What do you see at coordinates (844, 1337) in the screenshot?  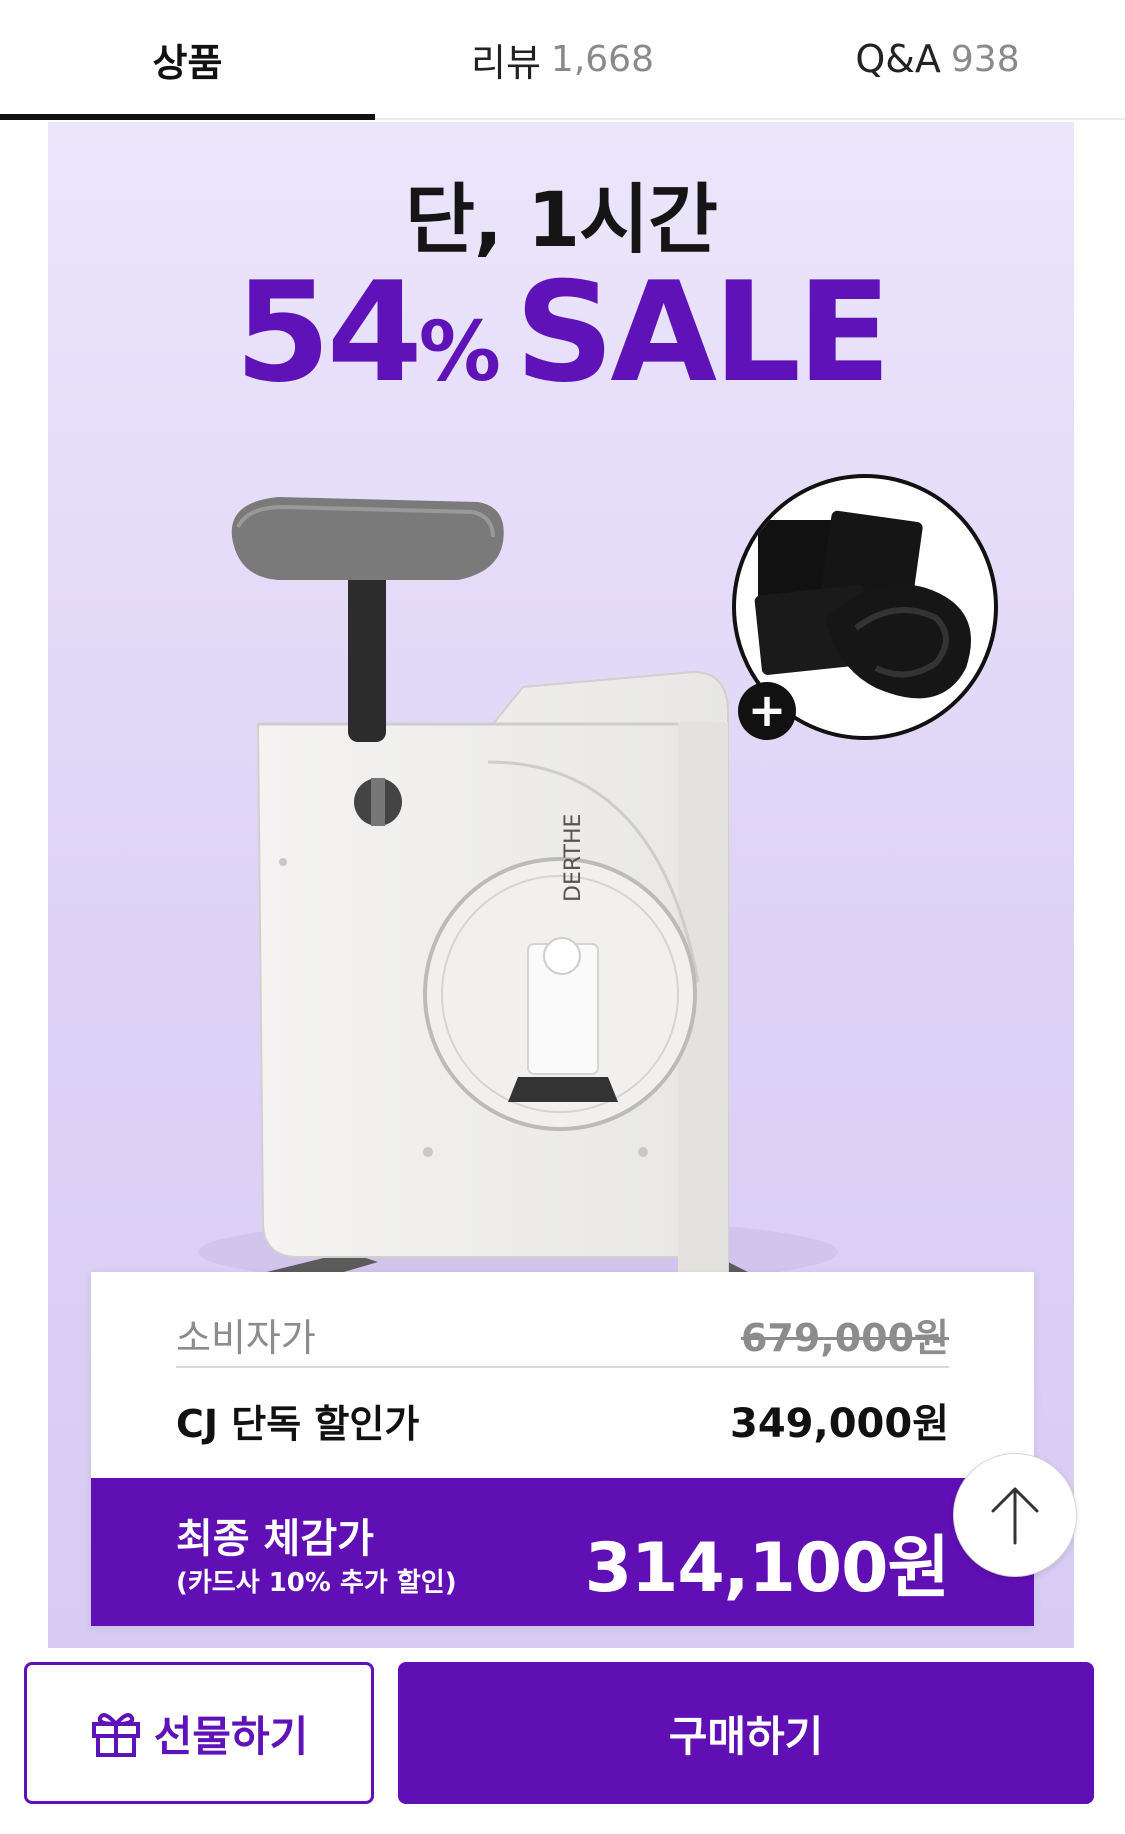 I see `consumer-price-value: 679,000원` at bounding box center [844, 1337].